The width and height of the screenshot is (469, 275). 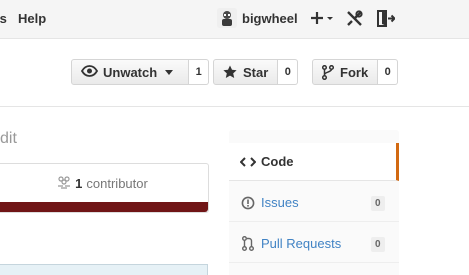 I want to click on help-link: Help, so click(x=32, y=18).